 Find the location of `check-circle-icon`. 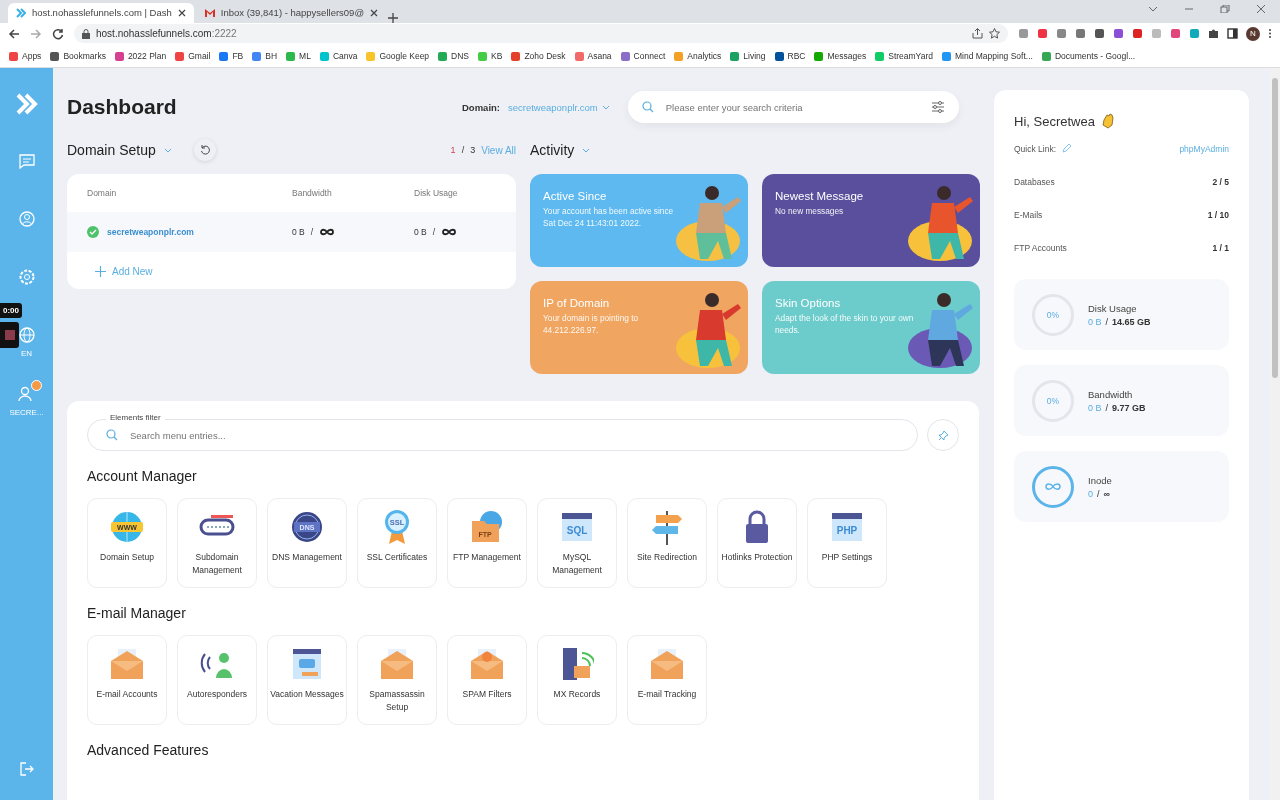

check-circle-icon is located at coordinates (93, 232).